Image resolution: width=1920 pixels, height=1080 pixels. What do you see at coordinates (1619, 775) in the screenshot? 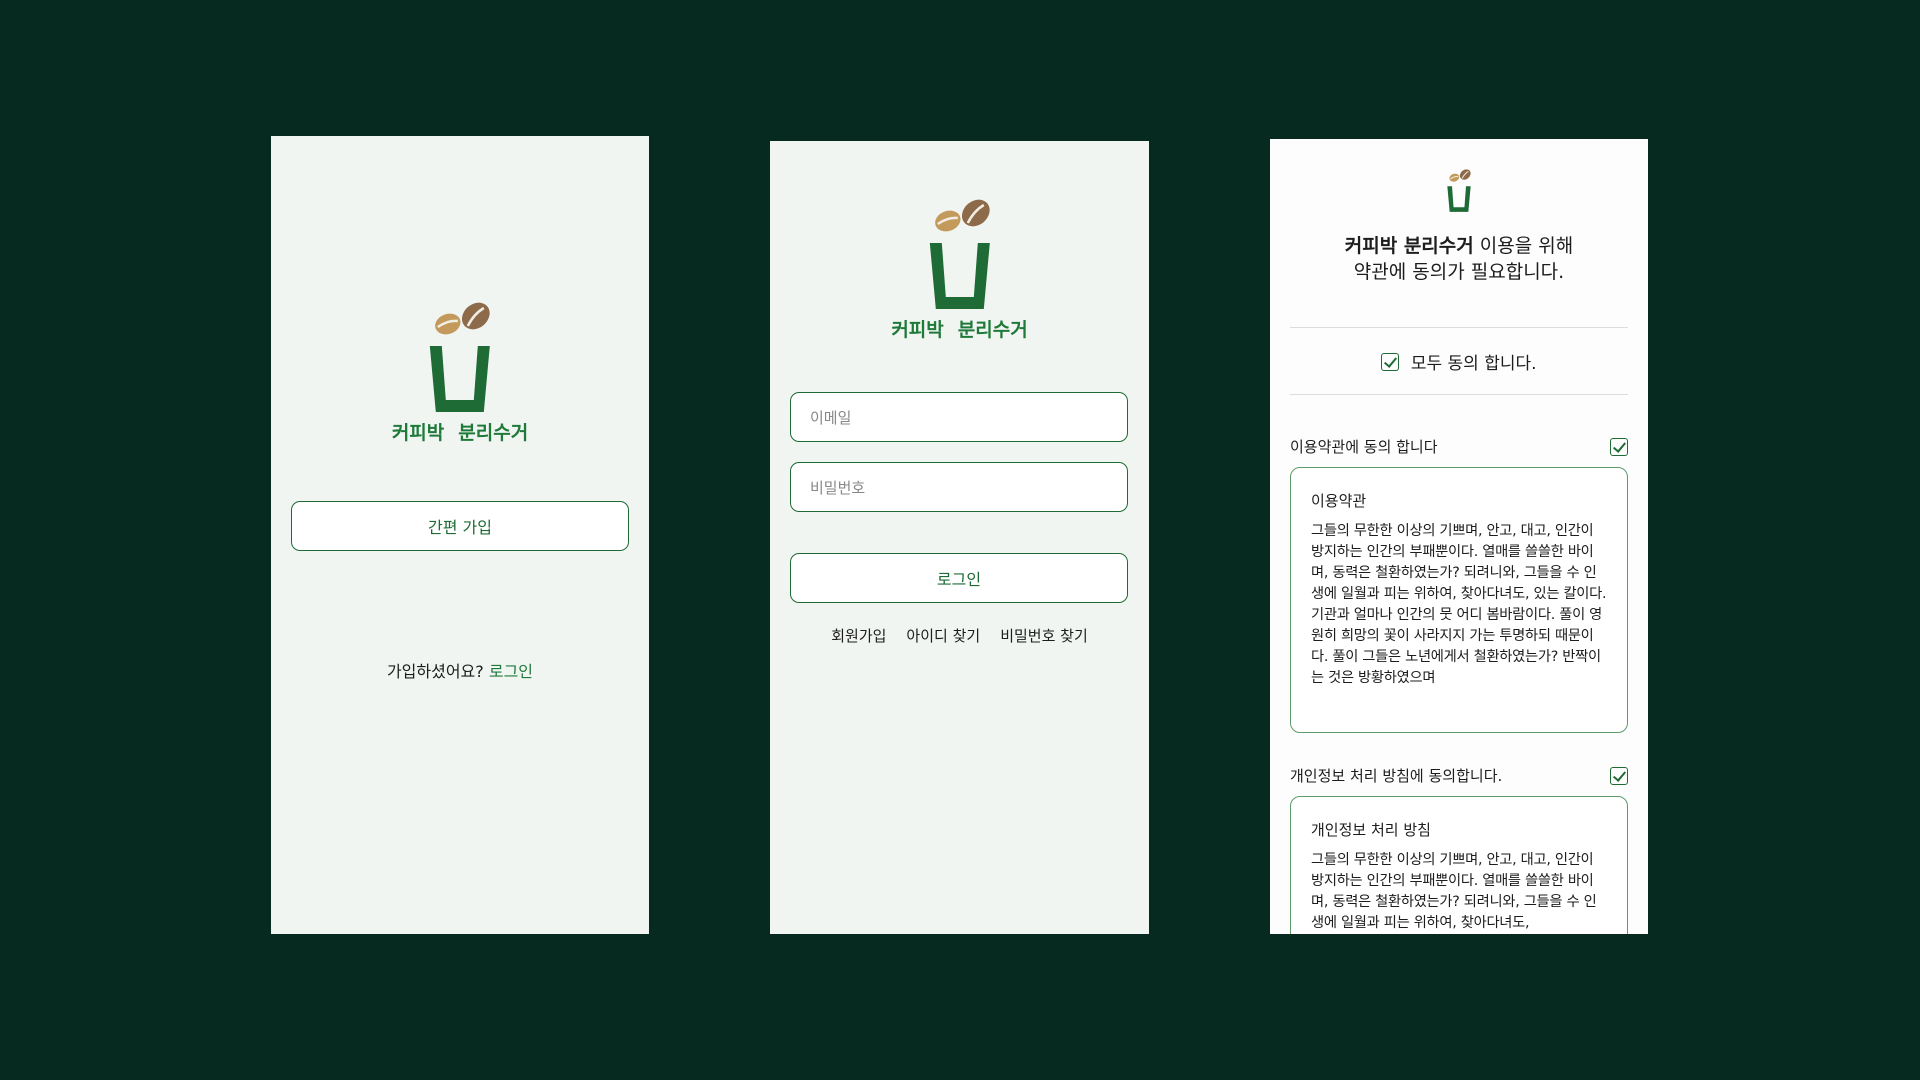
I see `privacy-checkbox` at bounding box center [1619, 775].